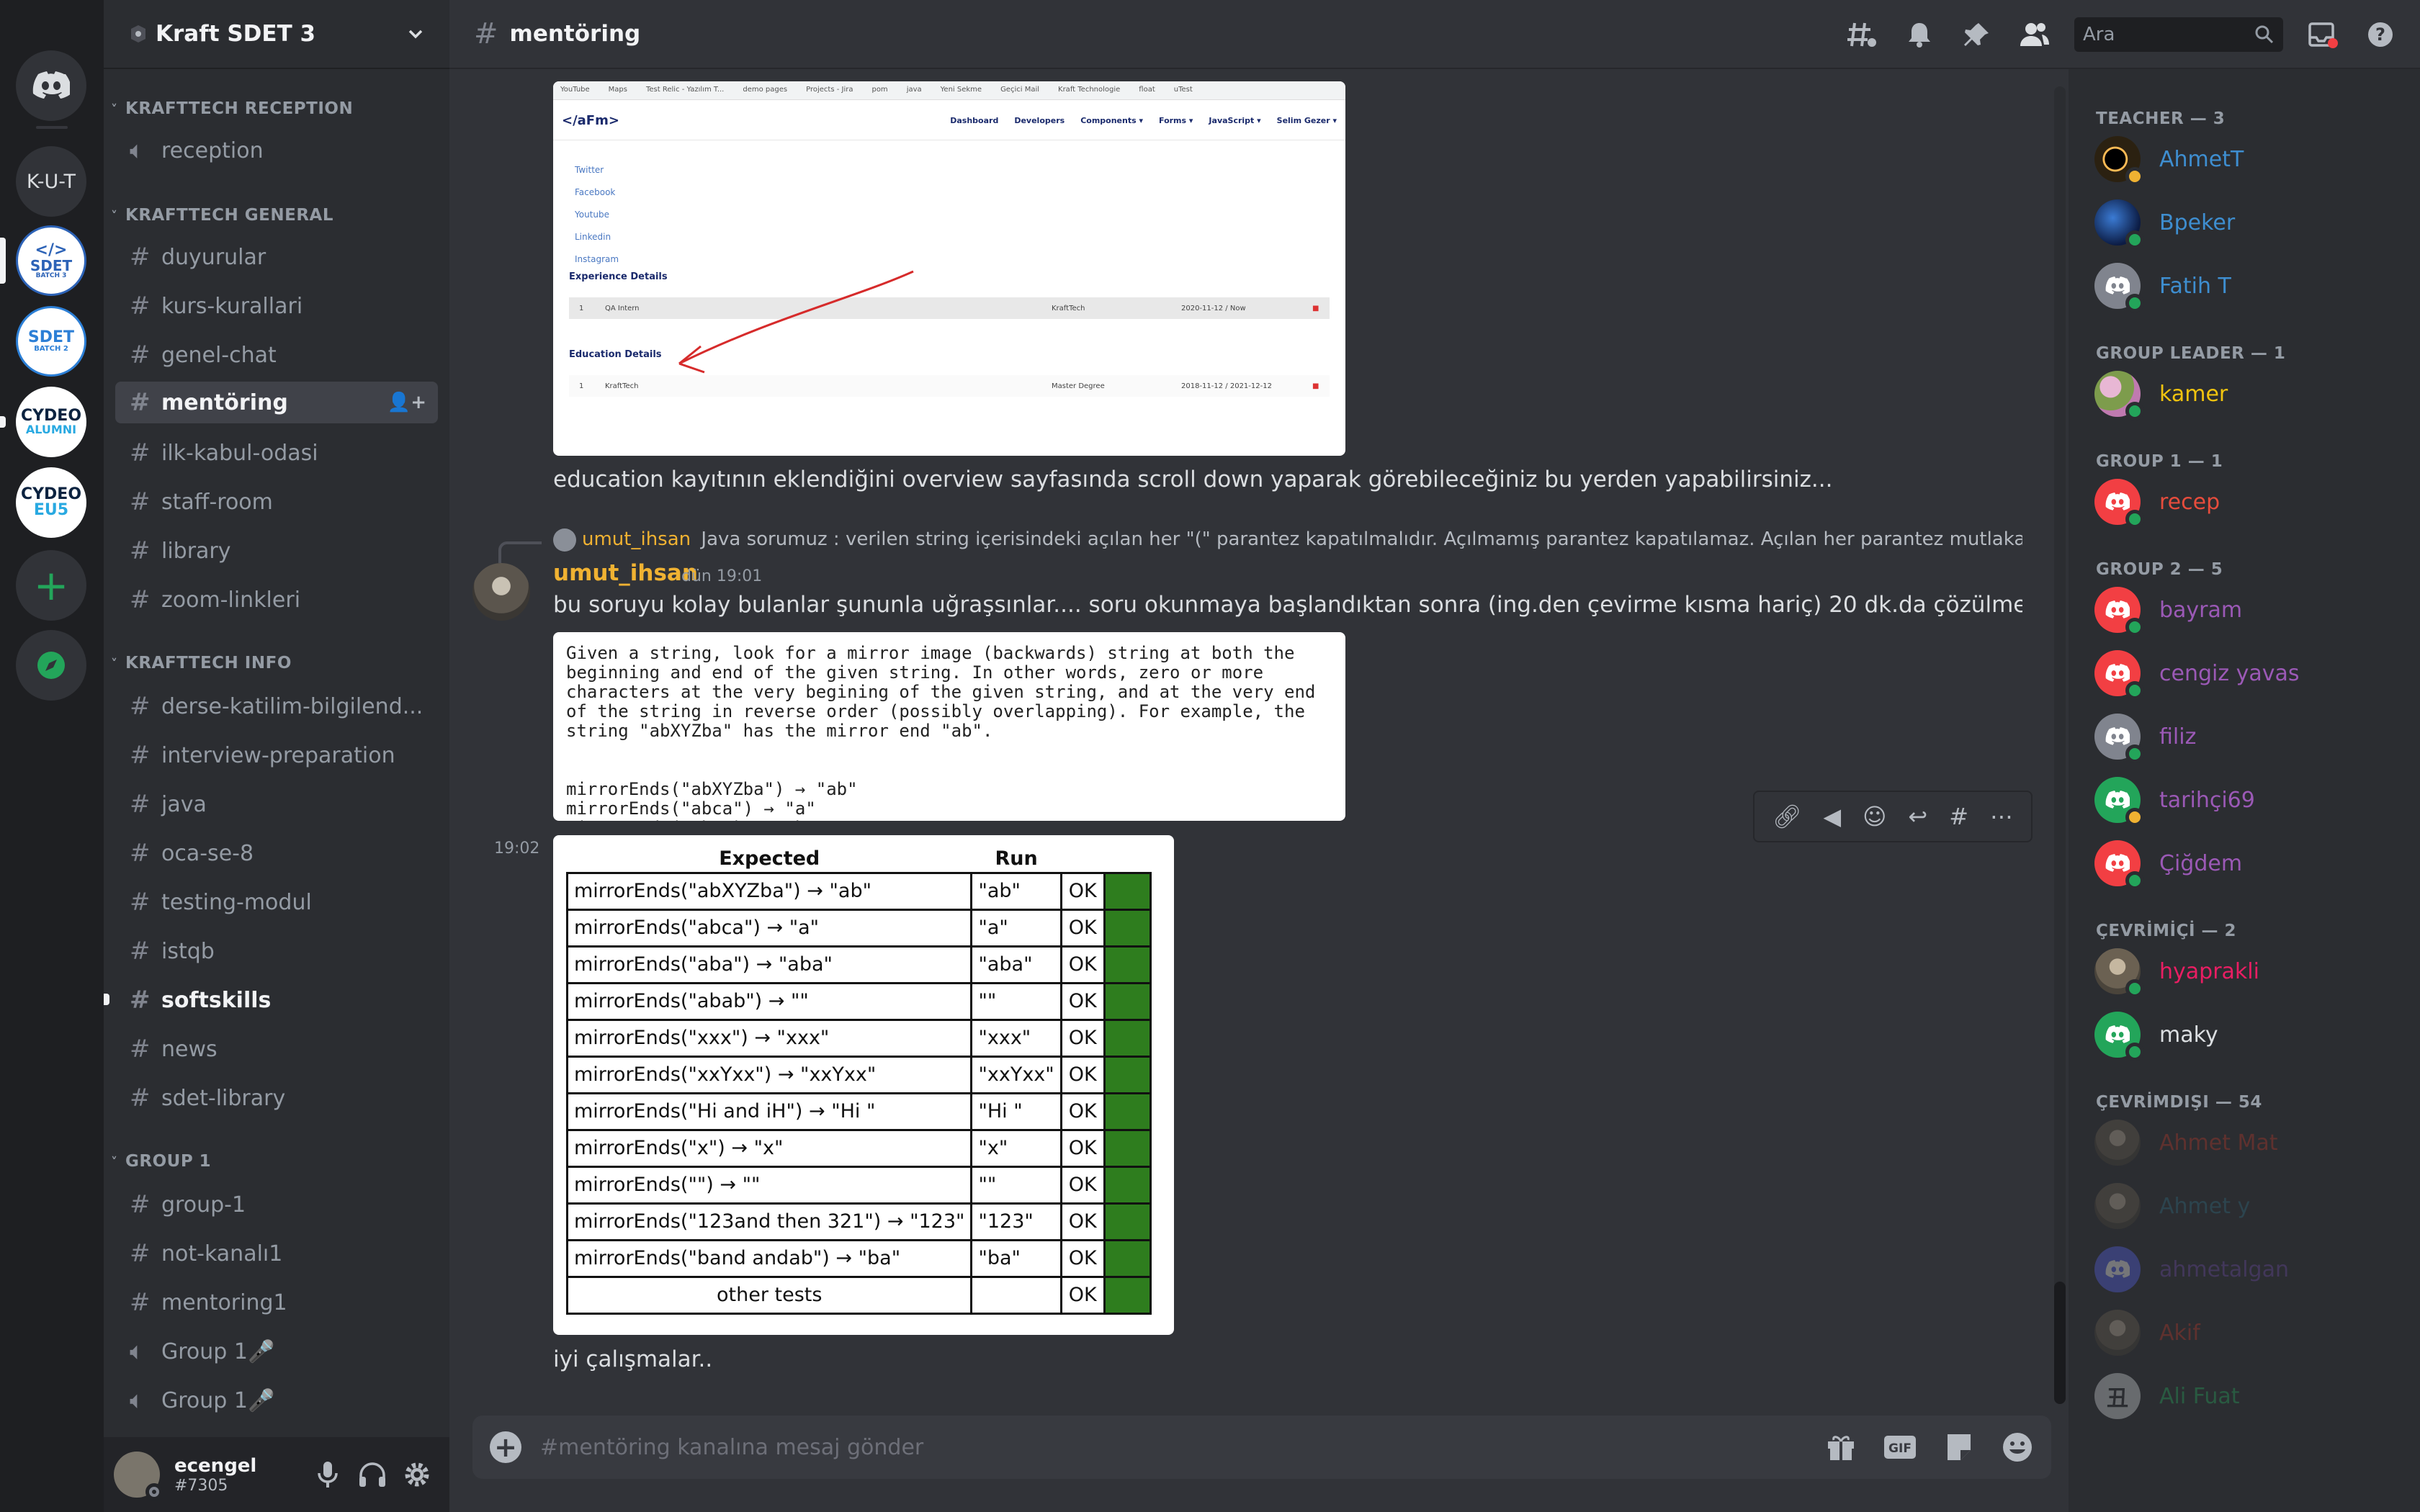 Image resolution: width=2420 pixels, height=1512 pixels. What do you see at coordinates (1787, 816) in the screenshot?
I see `link-icon: 🔗︎` at bounding box center [1787, 816].